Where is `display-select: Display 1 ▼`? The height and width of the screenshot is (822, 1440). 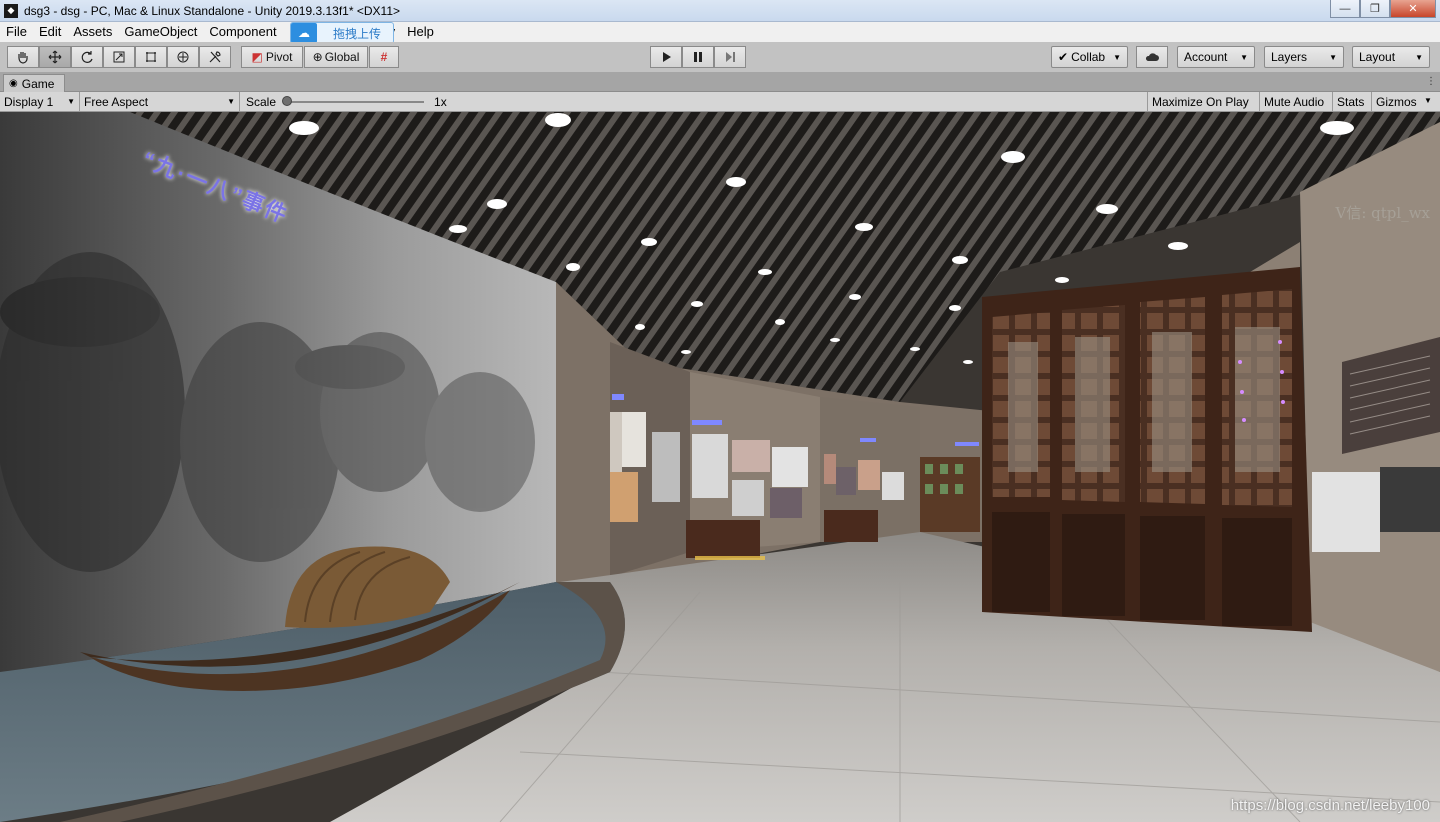 display-select: Display 1 ▼ is located at coordinates (40, 101).